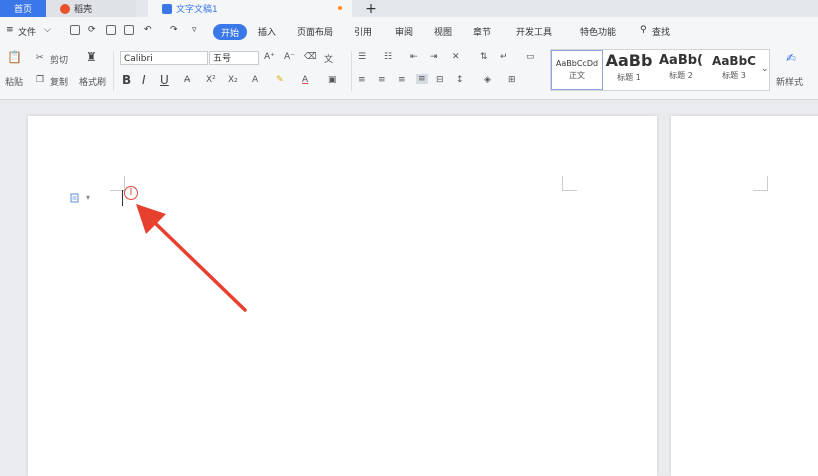 This screenshot has width=818, height=476. Describe the element at coordinates (534, 31) in the screenshot. I see `menu-developer: 开发工具` at that location.